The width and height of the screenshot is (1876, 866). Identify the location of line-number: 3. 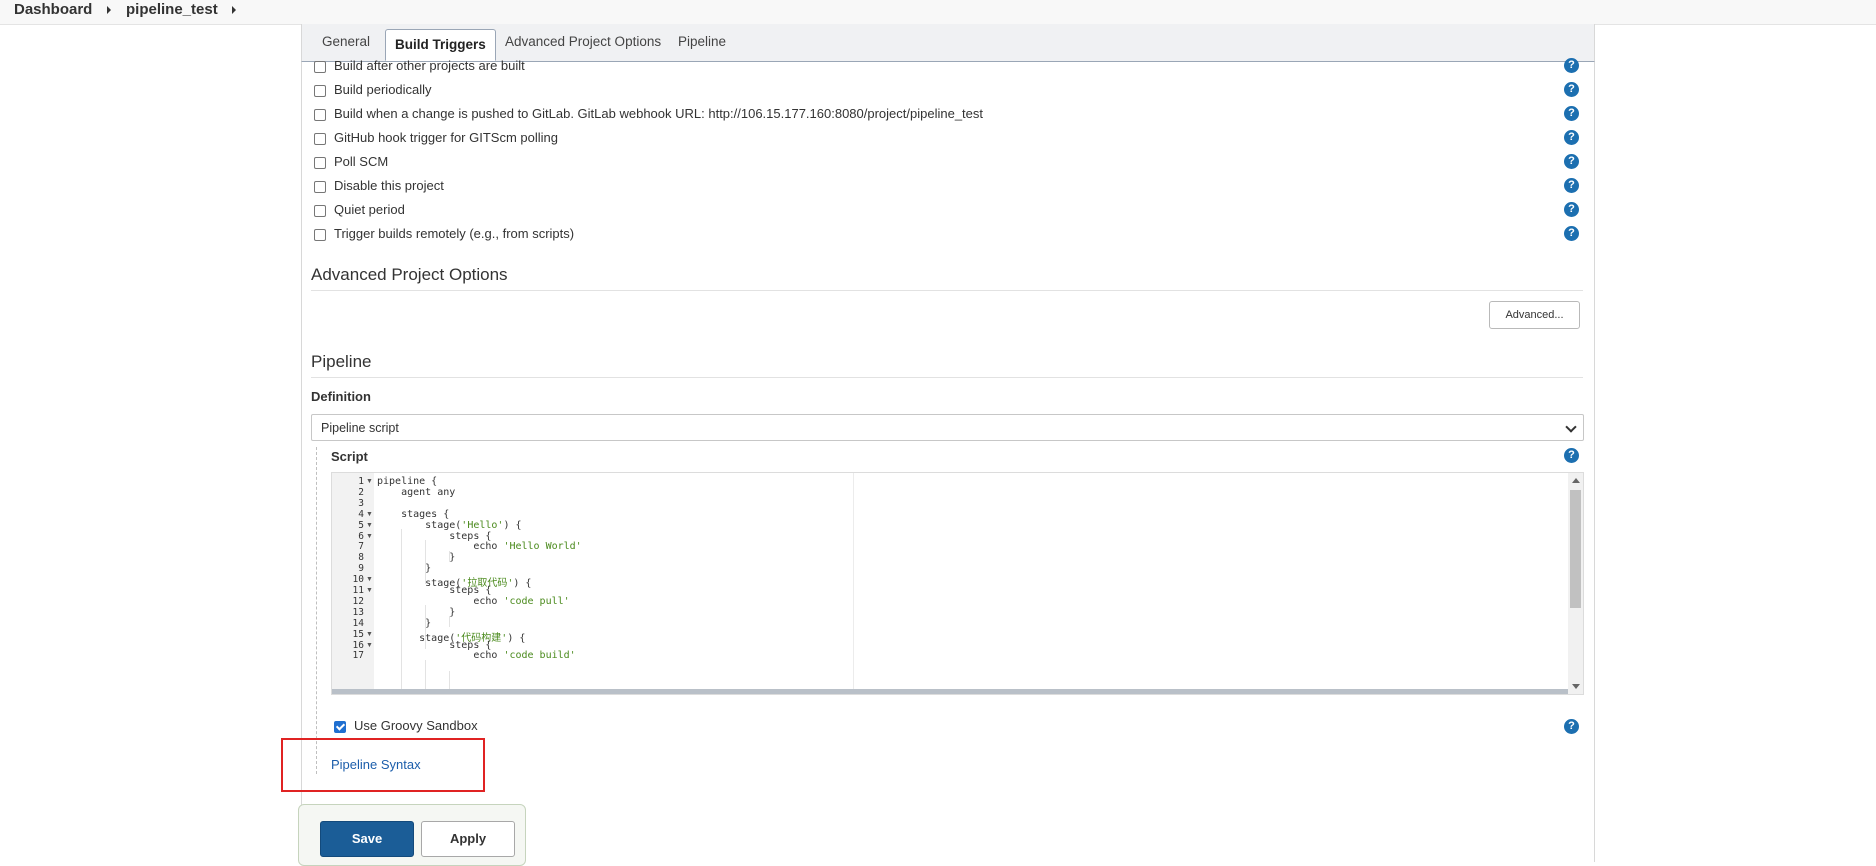
(361, 503).